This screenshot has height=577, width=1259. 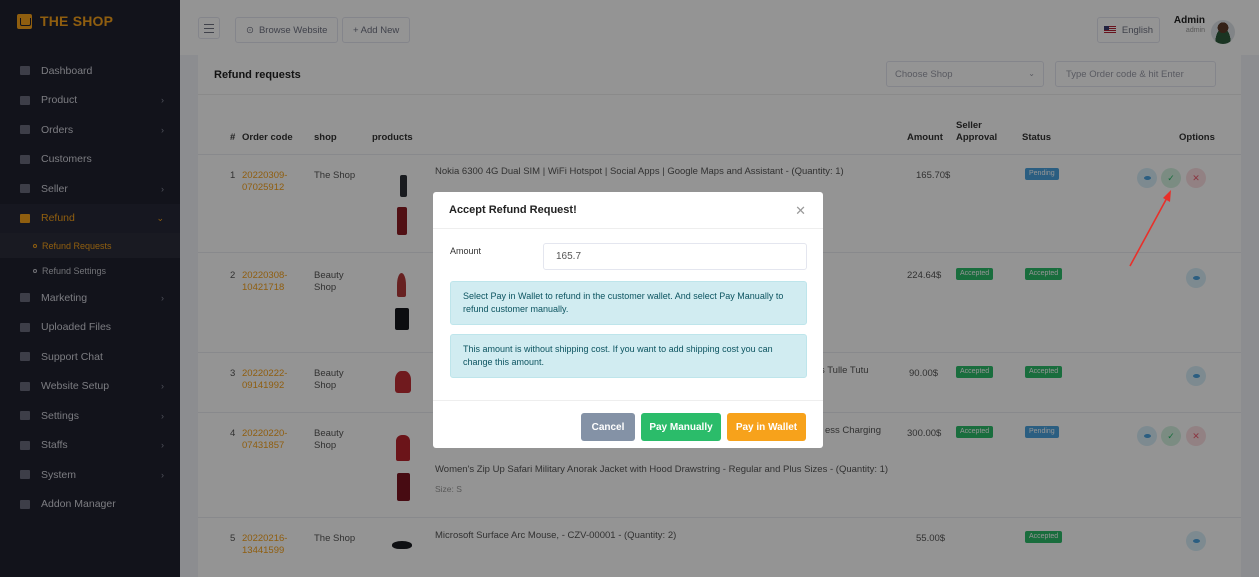 I want to click on modal-footer: Cancel Pay Manually Pay in Wallet, so click(x=628, y=424).